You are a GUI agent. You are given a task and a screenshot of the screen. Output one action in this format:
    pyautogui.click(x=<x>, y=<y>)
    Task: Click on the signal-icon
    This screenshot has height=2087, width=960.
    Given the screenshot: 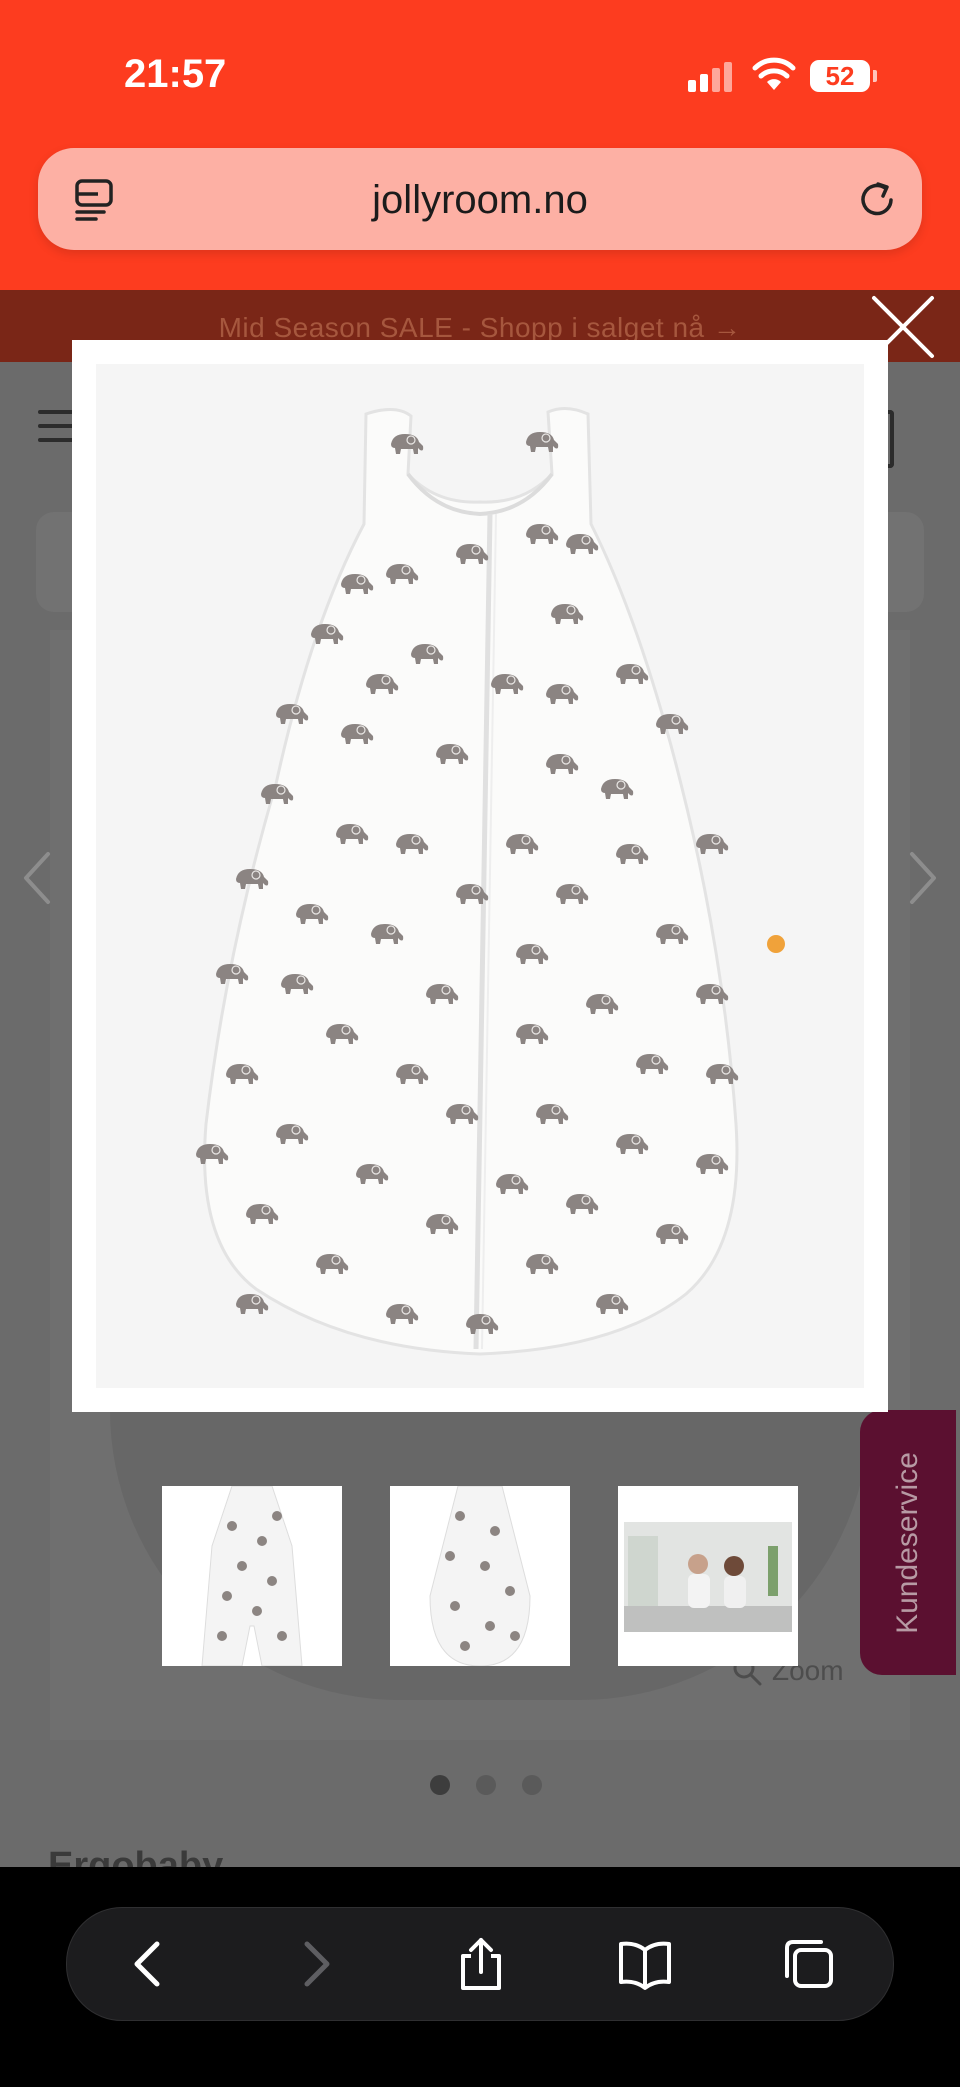 What is the action you would take?
    pyautogui.click(x=711, y=77)
    